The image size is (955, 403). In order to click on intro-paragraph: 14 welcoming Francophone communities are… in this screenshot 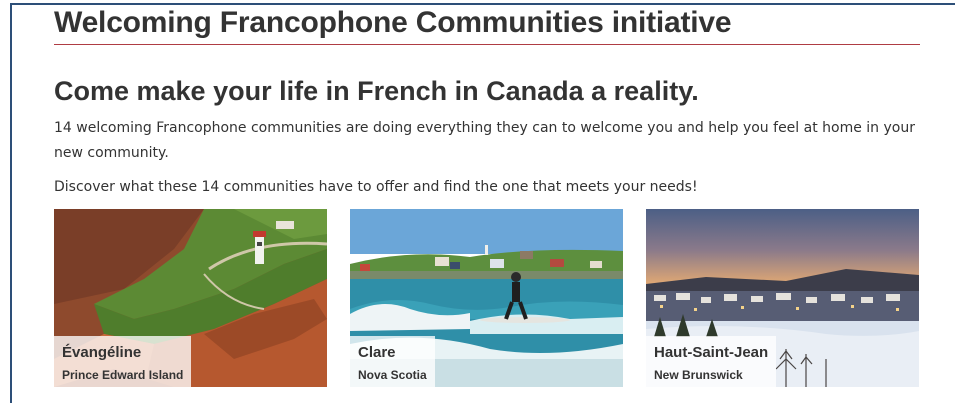, I will do `click(484, 140)`.